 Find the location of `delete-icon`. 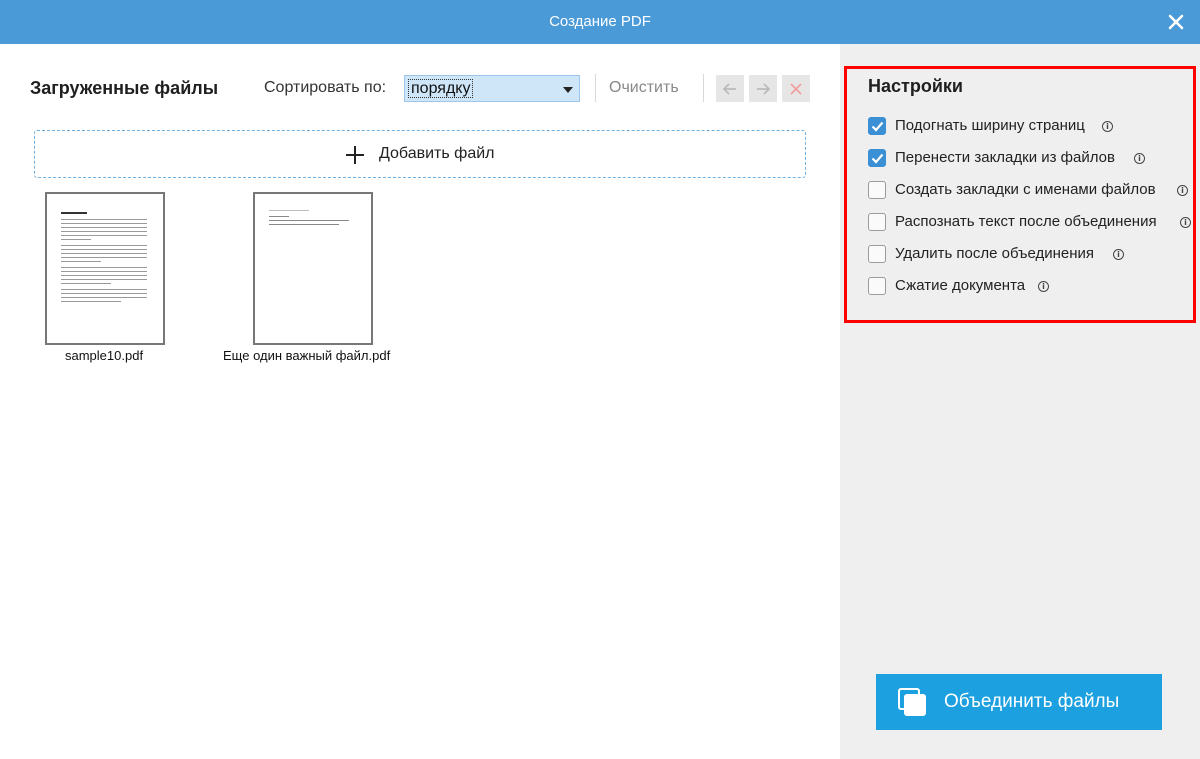

delete-icon is located at coordinates (796, 89).